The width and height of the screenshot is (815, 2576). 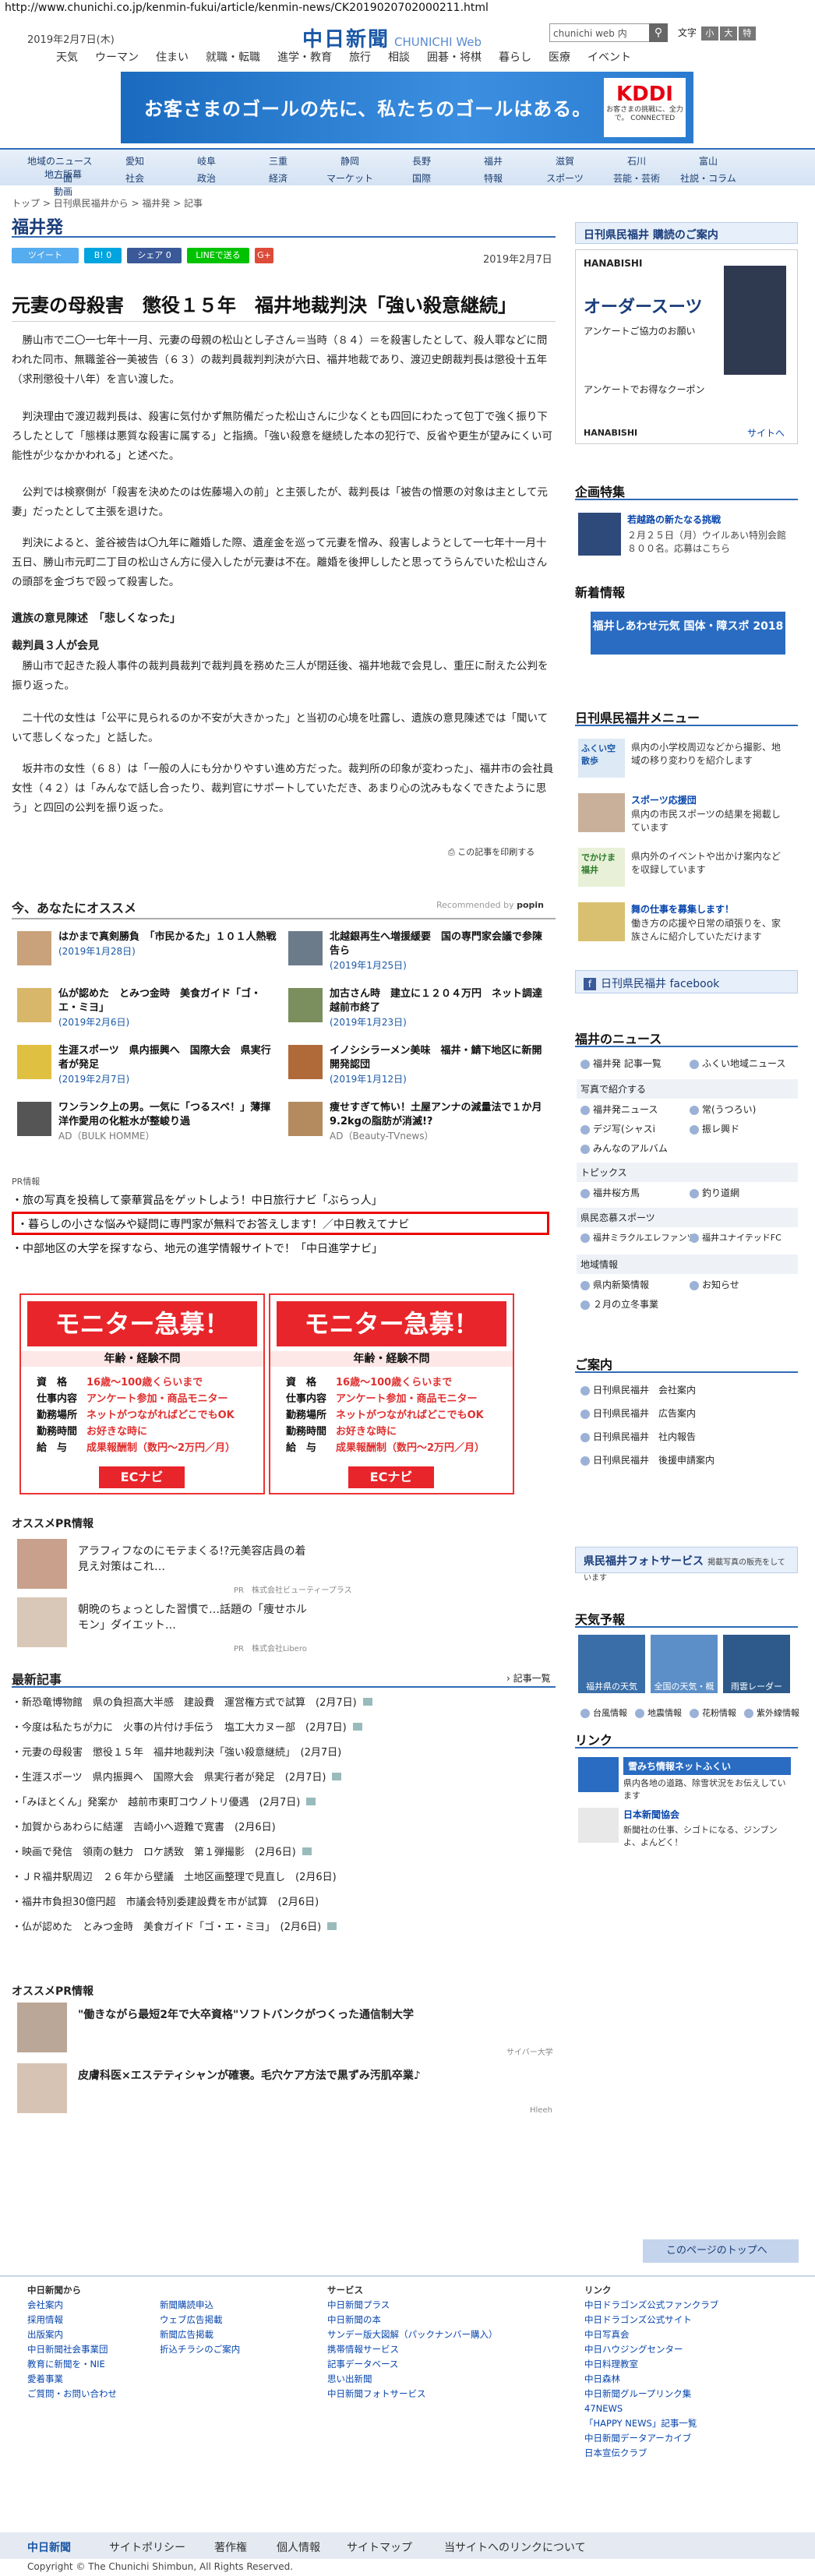 What do you see at coordinates (218, 255) in the screenshot?
I see `line-share-button: LINEで送る` at bounding box center [218, 255].